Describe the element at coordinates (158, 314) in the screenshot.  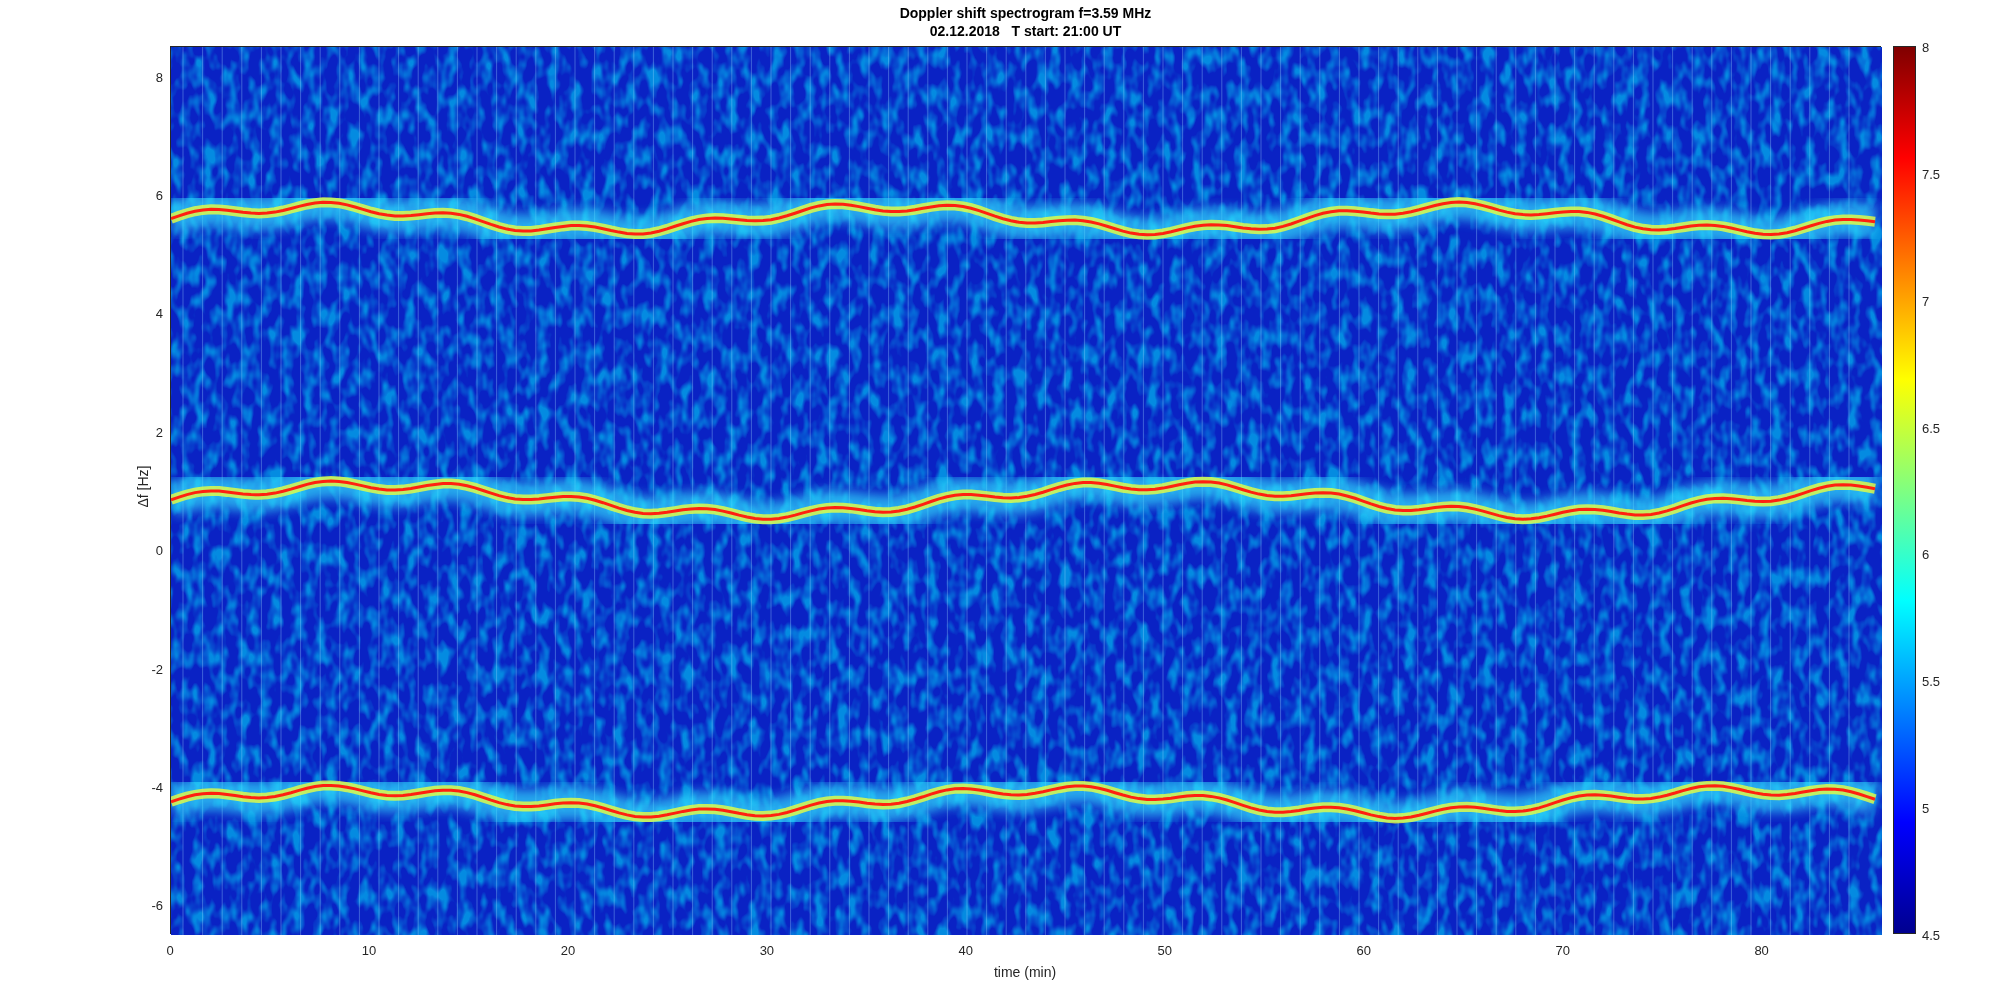
I see `y-tick-label: 4` at that location.